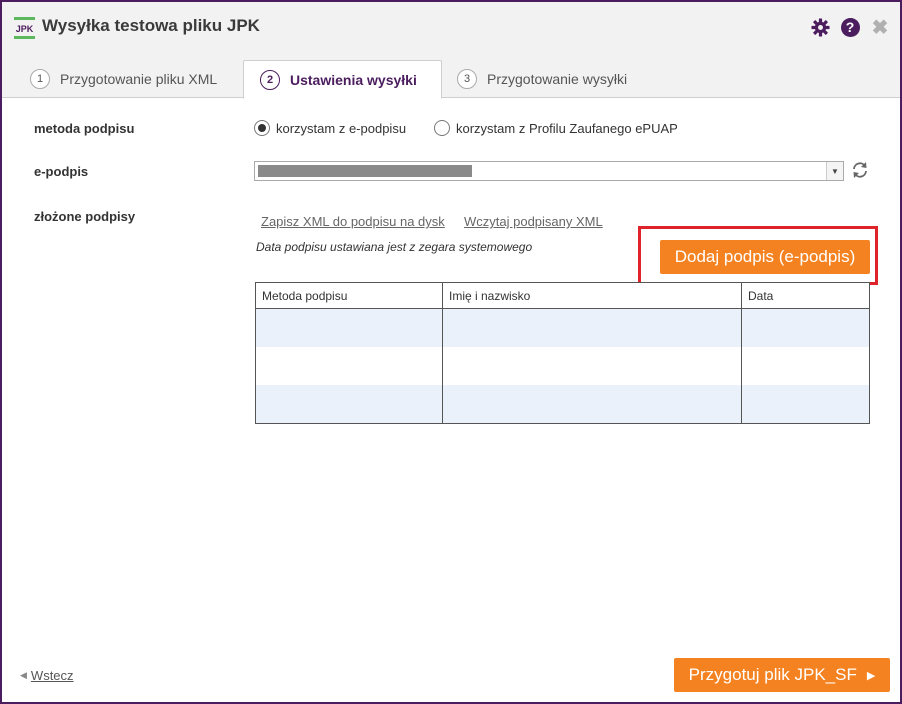 This screenshot has width=902, height=704. I want to click on close-icon: ✖, so click(880, 28).